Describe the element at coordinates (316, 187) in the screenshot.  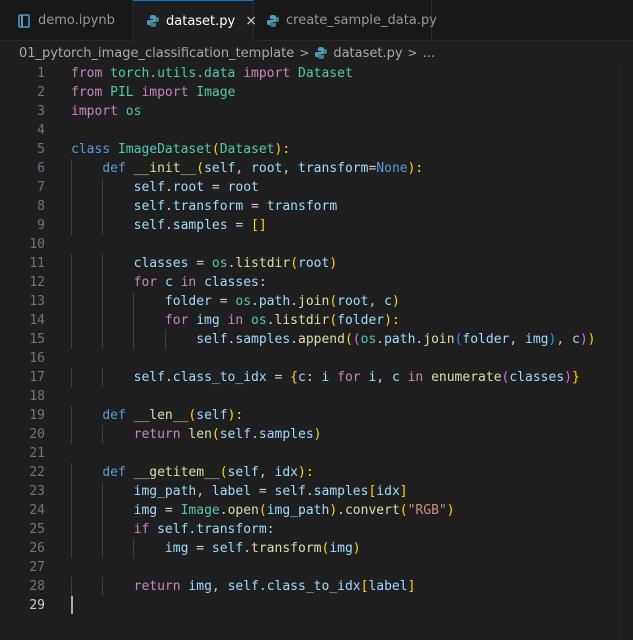
I see `code-line: 7 self.root = root` at that location.